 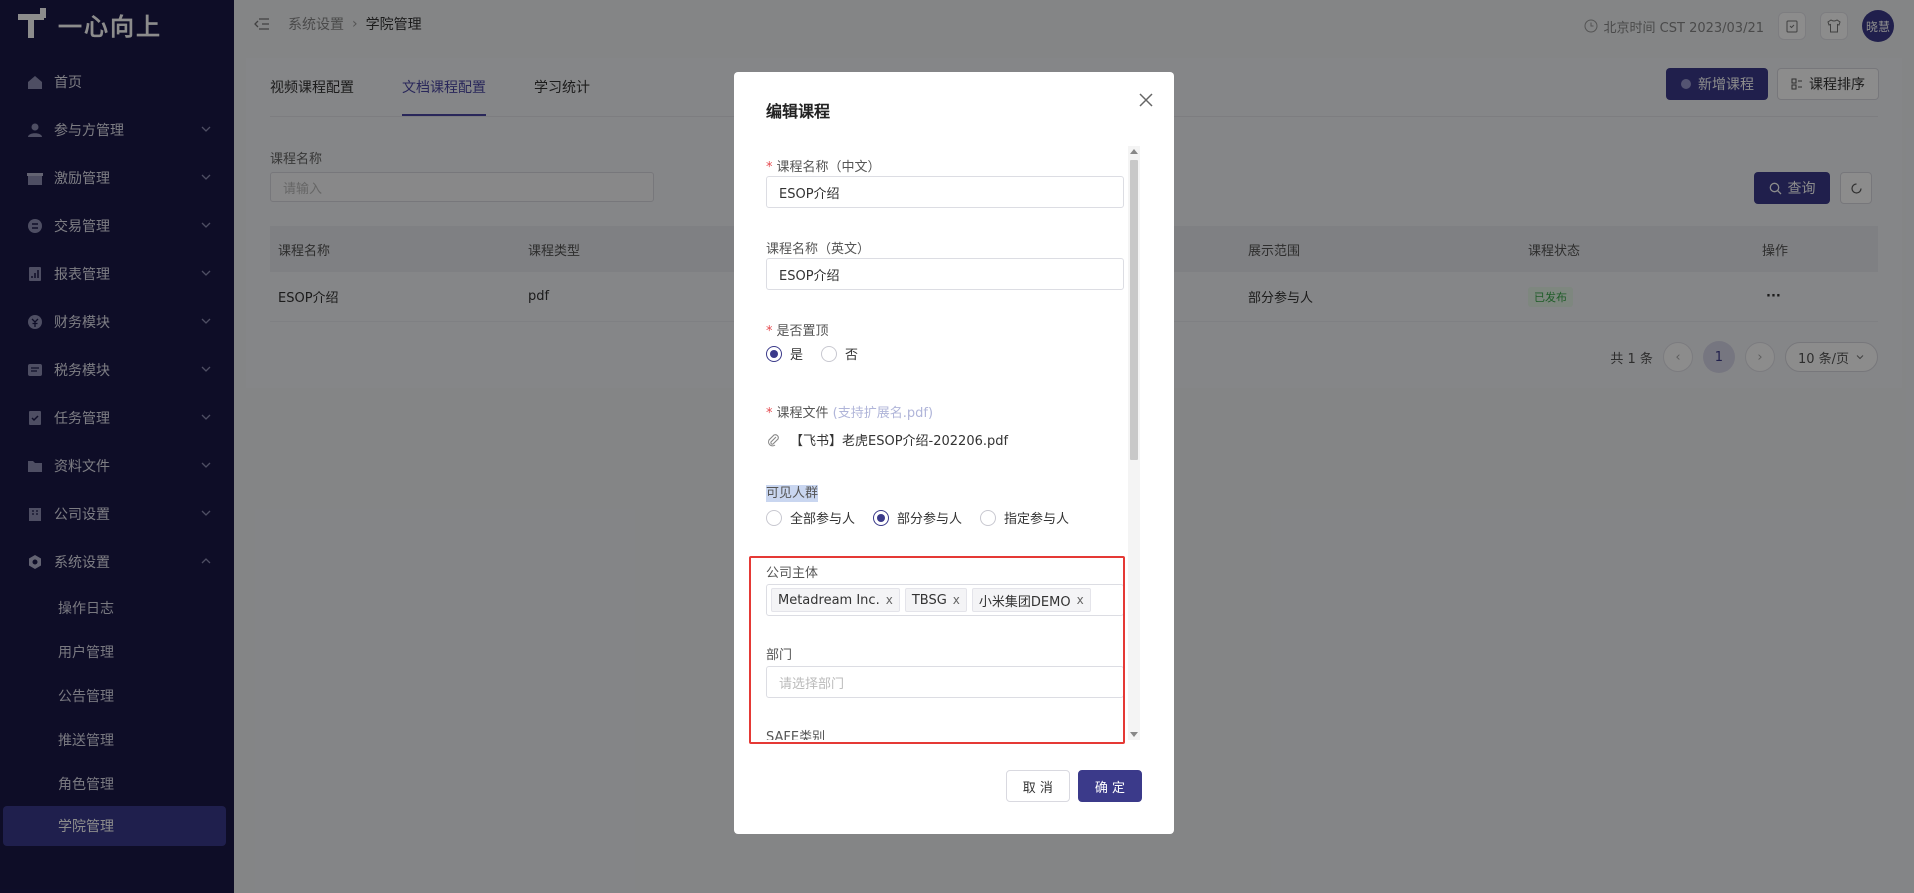 What do you see at coordinates (899, 439) in the screenshot?
I see `file-name: 【飞书】老虎ESOP介绍-202206.pdf` at bounding box center [899, 439].